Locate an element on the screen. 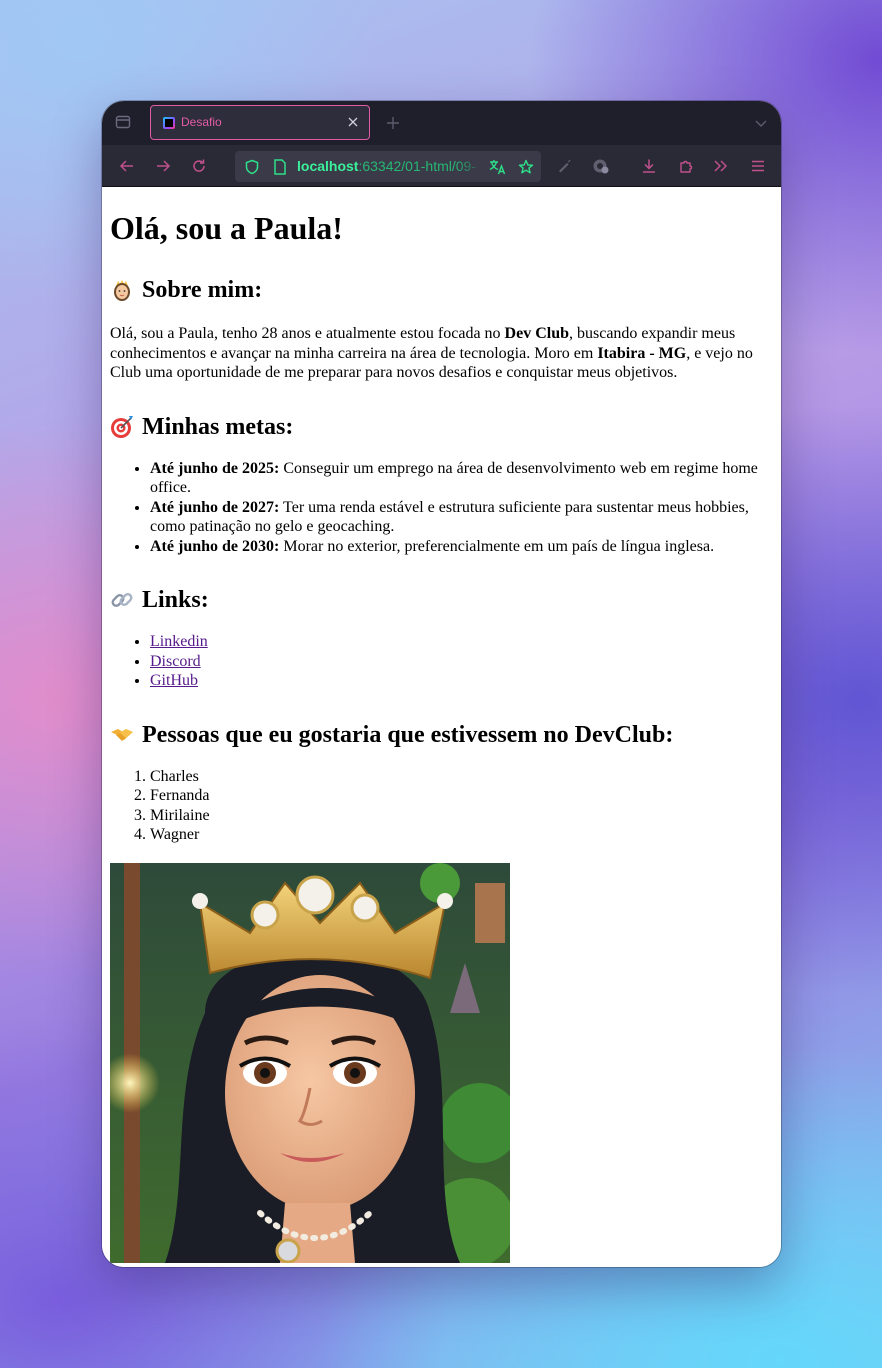 This screenshot has height=1368, width=882. goal-label: Até junho de 2027: is located at coordinates (215, 507).